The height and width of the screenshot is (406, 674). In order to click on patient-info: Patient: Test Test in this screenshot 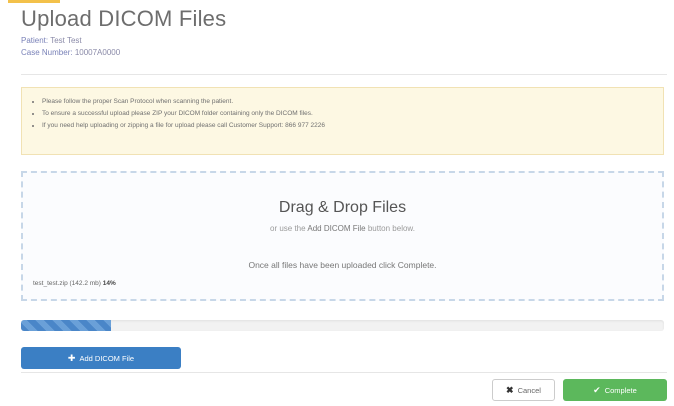, I will do `click(51, 40)`.